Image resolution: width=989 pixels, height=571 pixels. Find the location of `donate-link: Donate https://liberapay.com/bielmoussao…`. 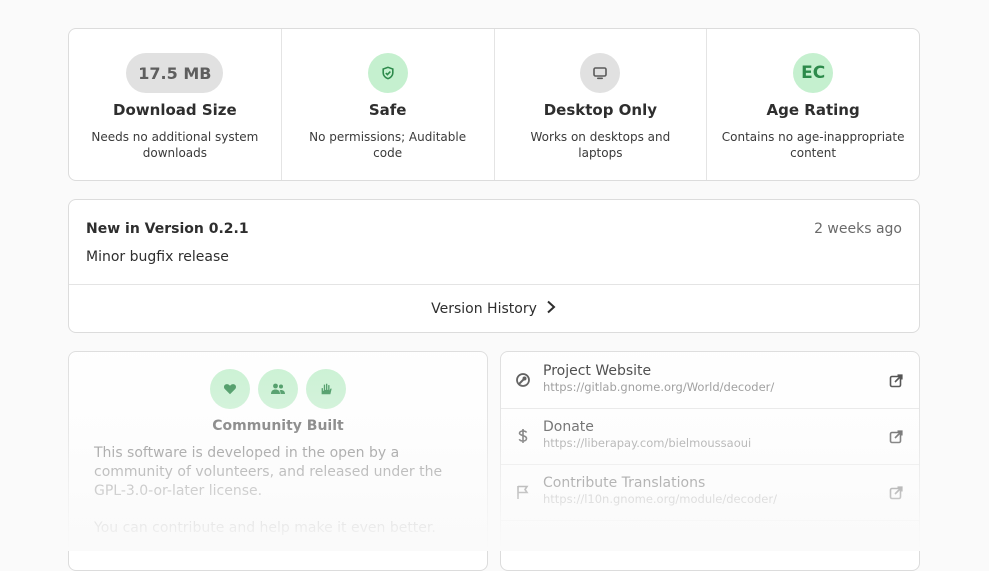

donate-link: Donate https://liberapay.com/bielmoussao… is located at coordinates (710, 436).